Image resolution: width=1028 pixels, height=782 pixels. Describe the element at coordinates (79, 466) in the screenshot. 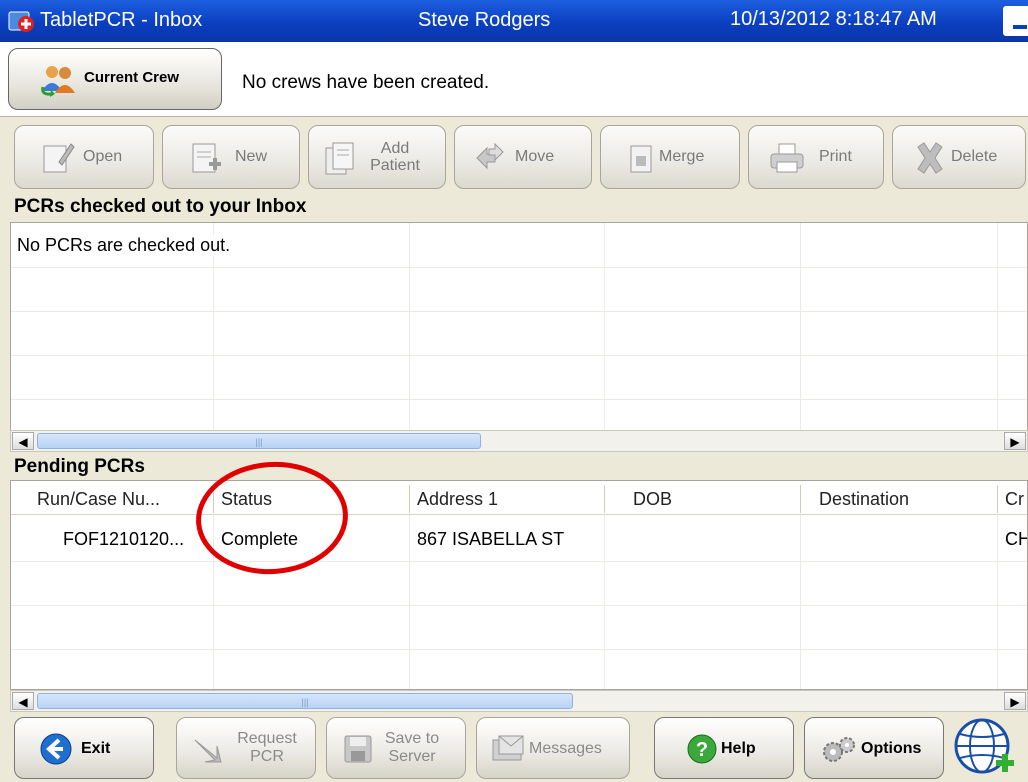

I see `pending-heading: Pending PCRs` at that location.